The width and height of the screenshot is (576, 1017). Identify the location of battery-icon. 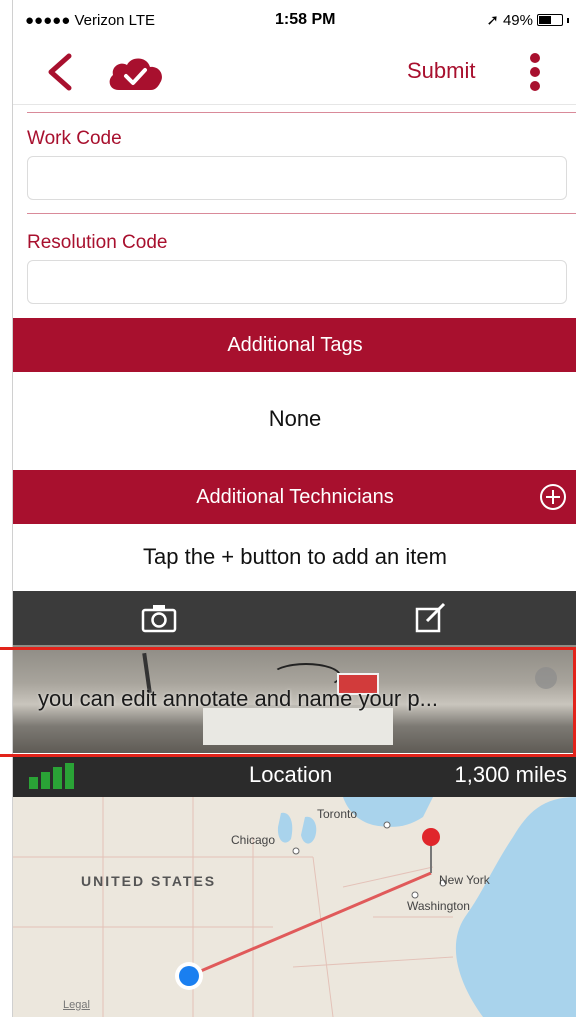
(550, 20).